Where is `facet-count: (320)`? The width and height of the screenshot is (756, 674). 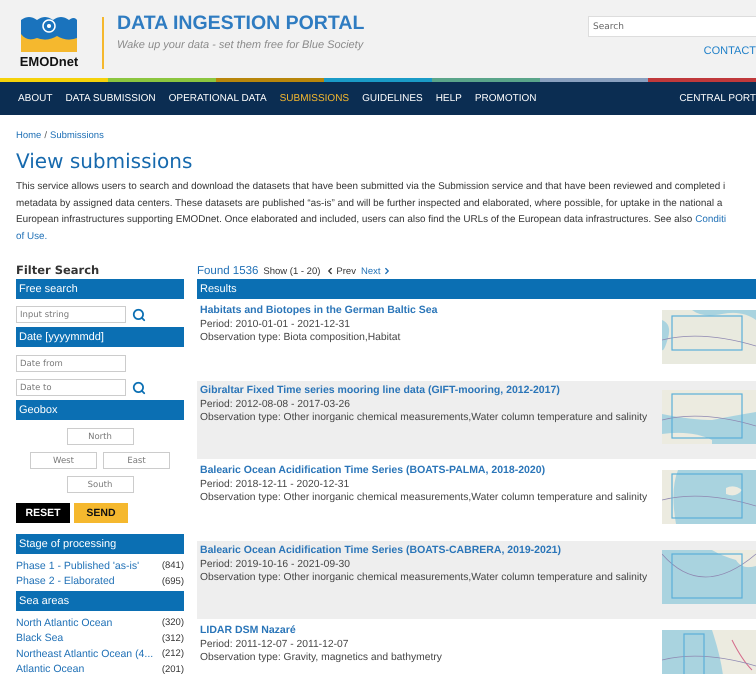 facet-count: (320) is located at coordinates (173, 622).